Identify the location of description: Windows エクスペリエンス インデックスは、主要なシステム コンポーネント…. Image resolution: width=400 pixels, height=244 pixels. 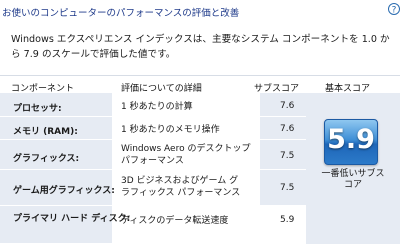
(200, 47).